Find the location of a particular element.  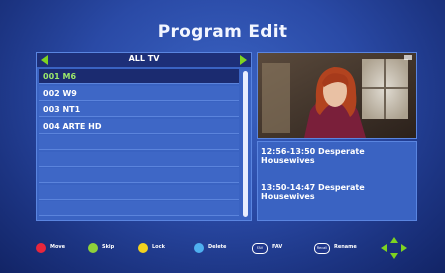

recall-button-icon: Recall is located at coordinates (322, 248).